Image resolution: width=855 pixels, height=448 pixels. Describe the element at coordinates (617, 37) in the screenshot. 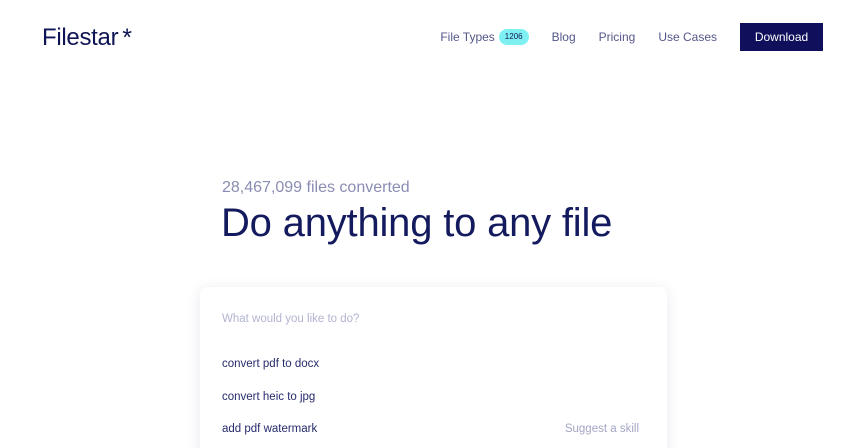

I see `nav-pricing: Pricing` at that location.